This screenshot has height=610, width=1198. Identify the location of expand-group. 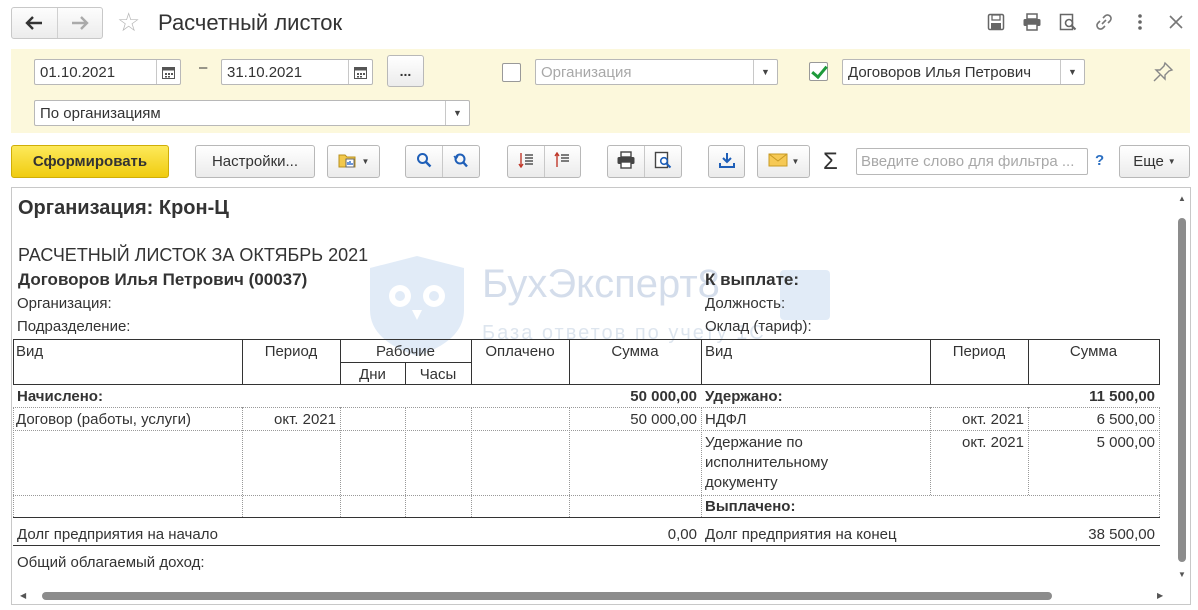
(544, 161).